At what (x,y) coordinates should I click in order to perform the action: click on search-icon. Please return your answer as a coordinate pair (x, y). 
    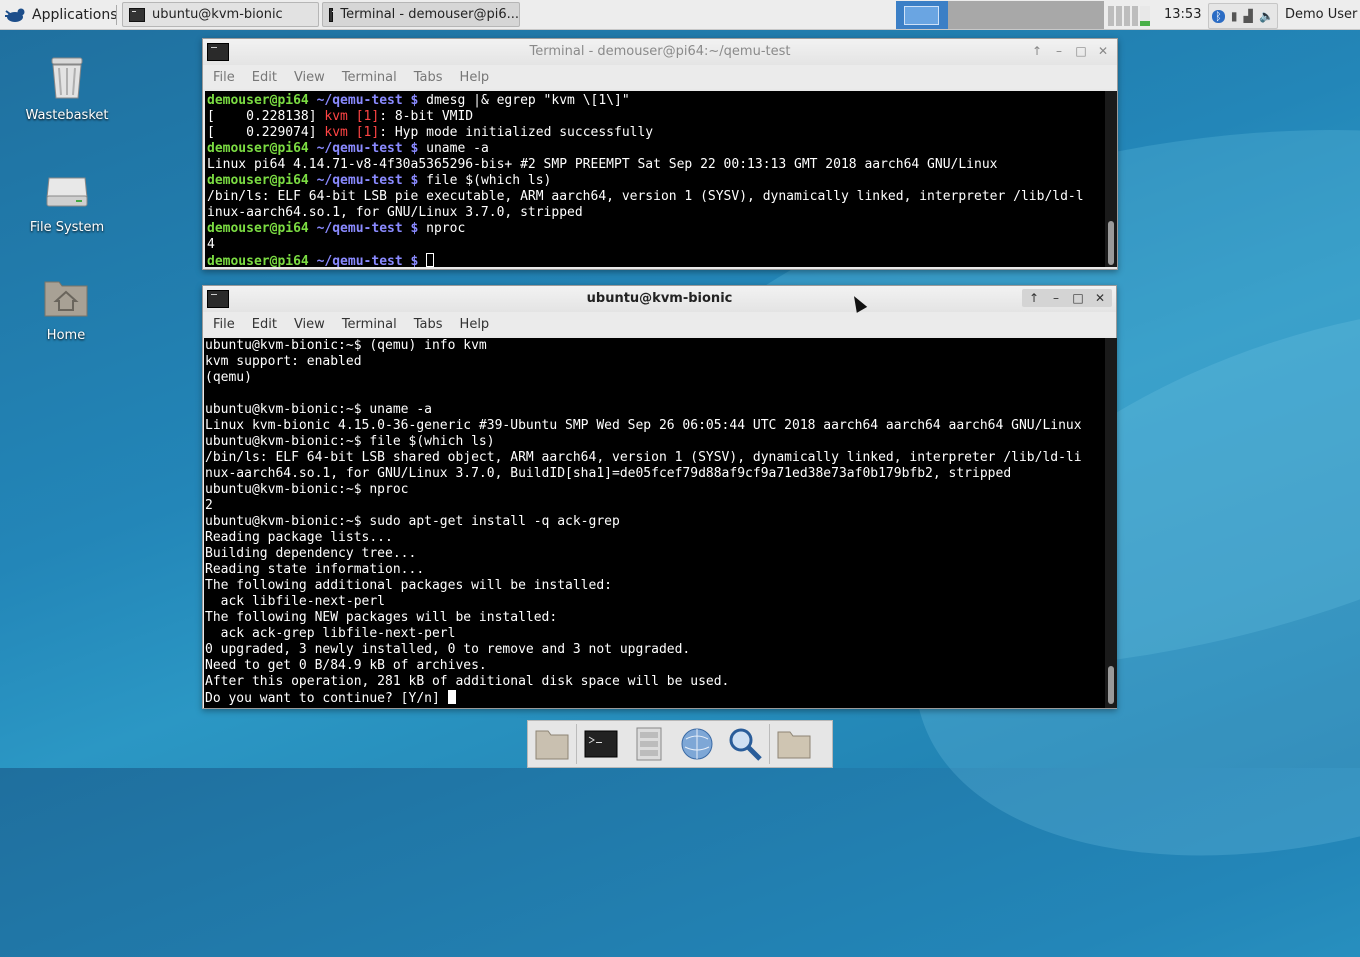
    Looking at the image, I should click on (745, 744).